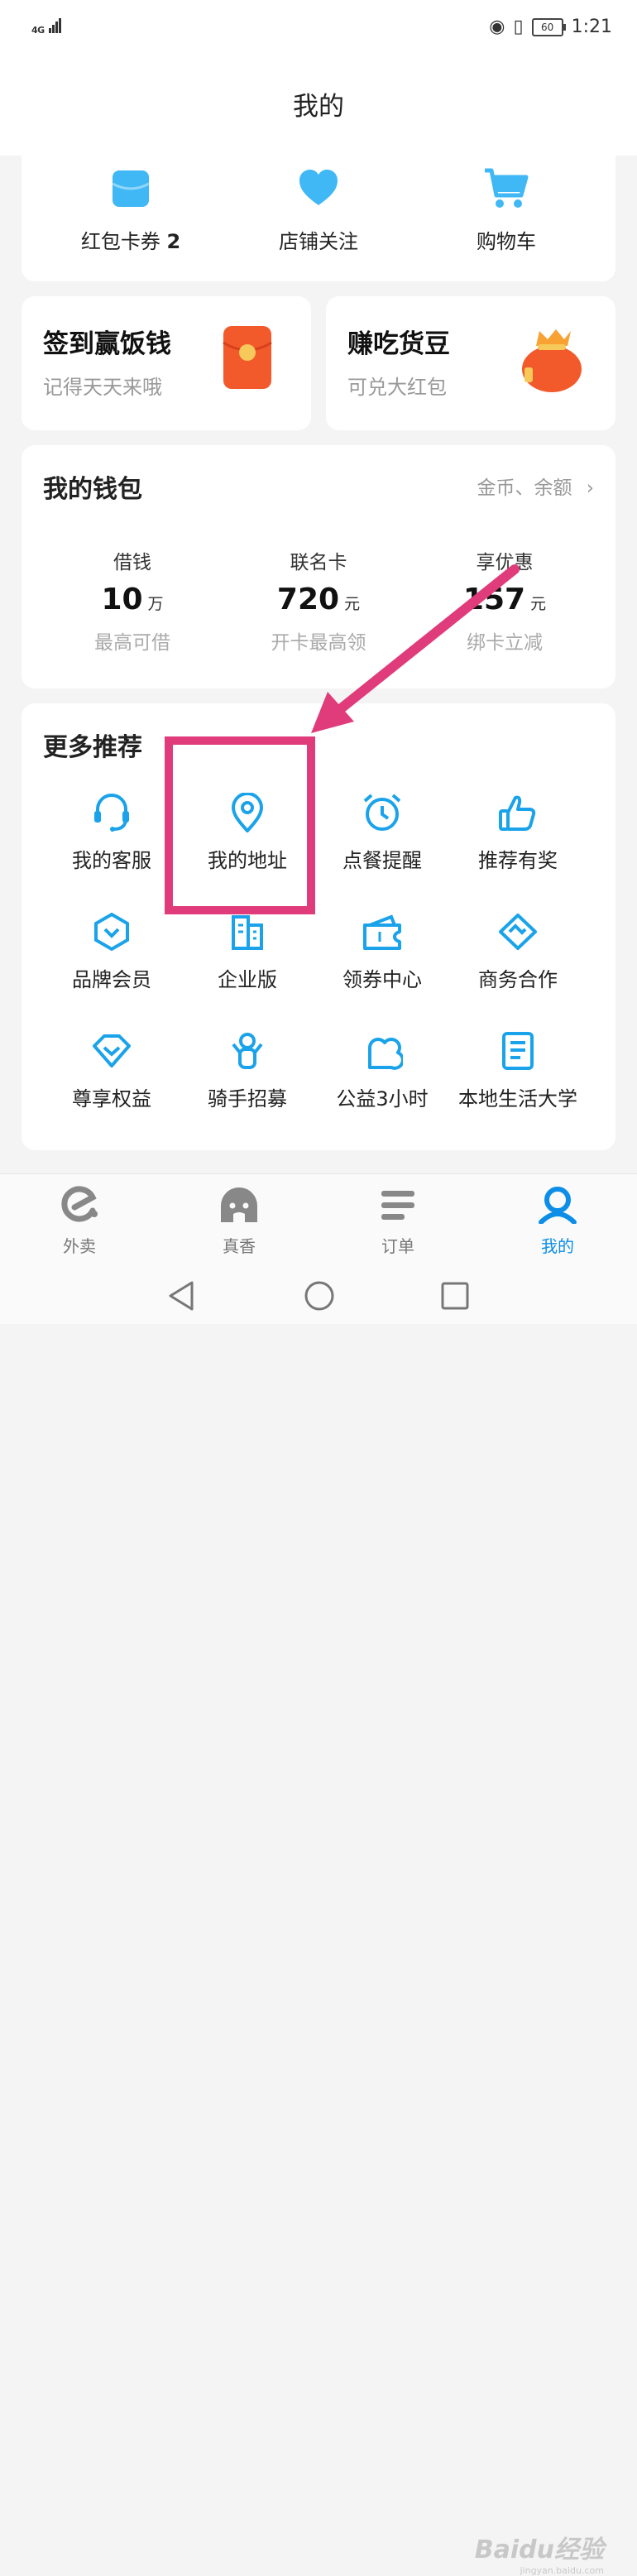  I want to click on grid-item-label: 推荐有奖, so click(518, 861).